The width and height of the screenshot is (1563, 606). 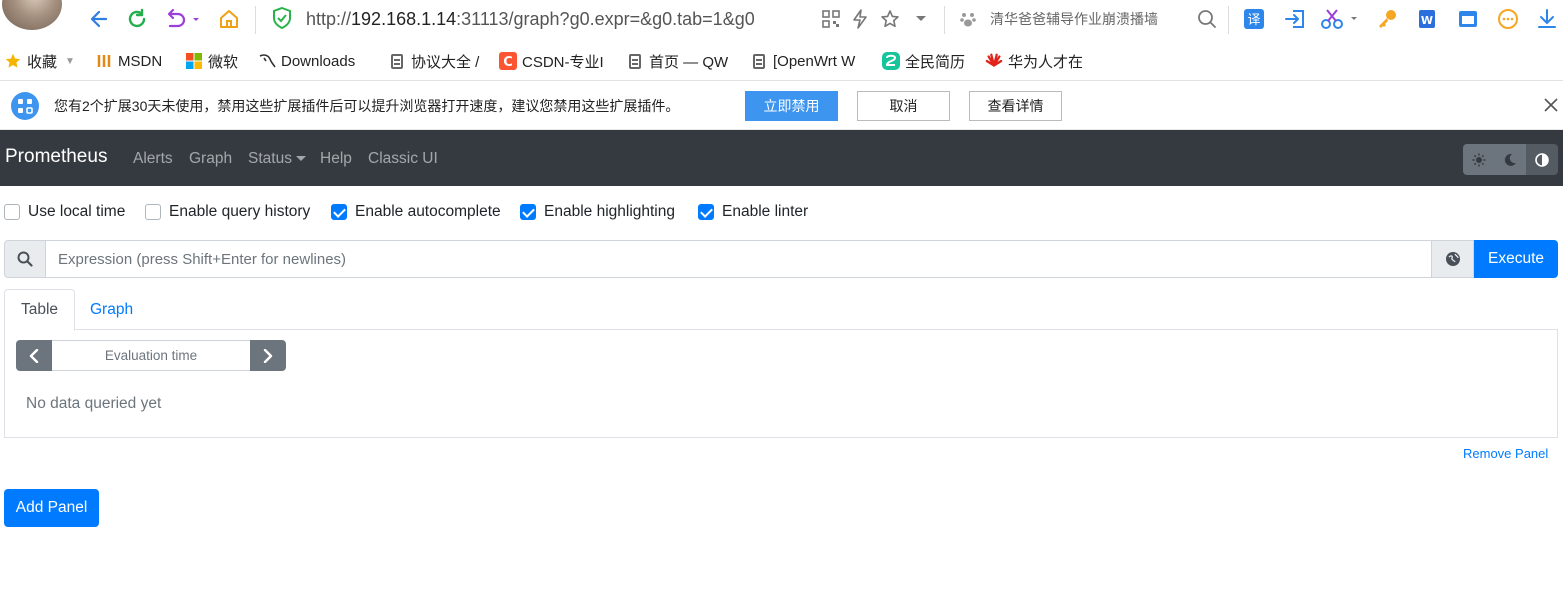 I want to click on bookmark-microsoft: 微软, so click(x=211, y=61).